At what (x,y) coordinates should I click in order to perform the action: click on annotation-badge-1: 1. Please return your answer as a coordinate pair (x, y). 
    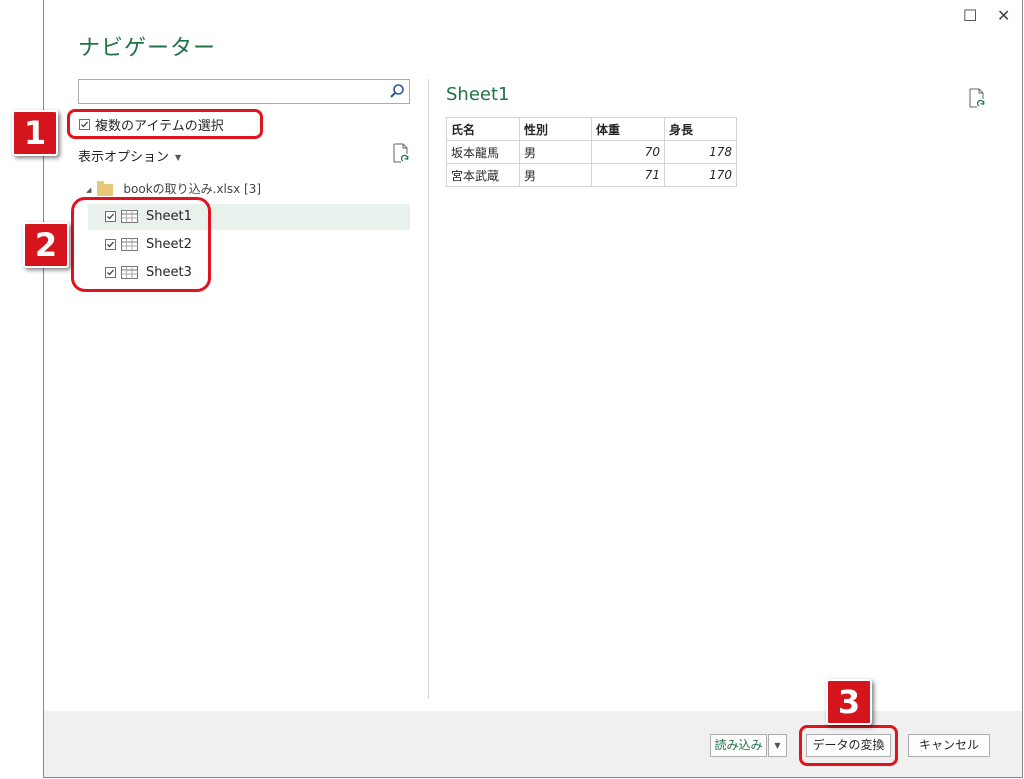
    Looking at the image, I should click on (35, 133).